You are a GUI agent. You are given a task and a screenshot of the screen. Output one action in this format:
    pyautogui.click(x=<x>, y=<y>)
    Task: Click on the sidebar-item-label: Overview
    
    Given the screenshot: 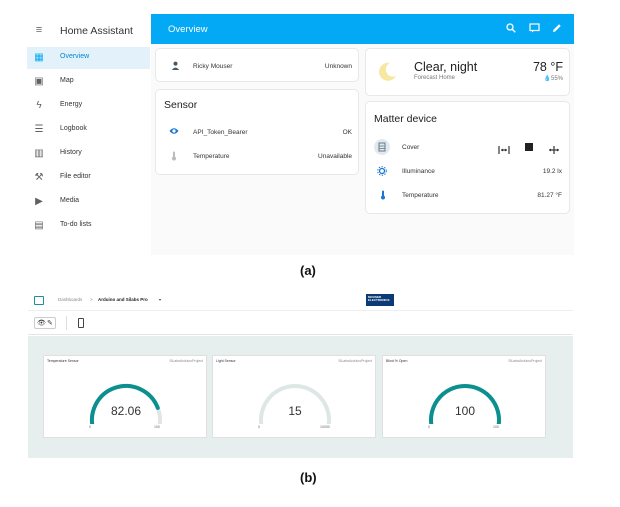 What is the action you would take?
    pyautogui.click(x=75, y=56)
    